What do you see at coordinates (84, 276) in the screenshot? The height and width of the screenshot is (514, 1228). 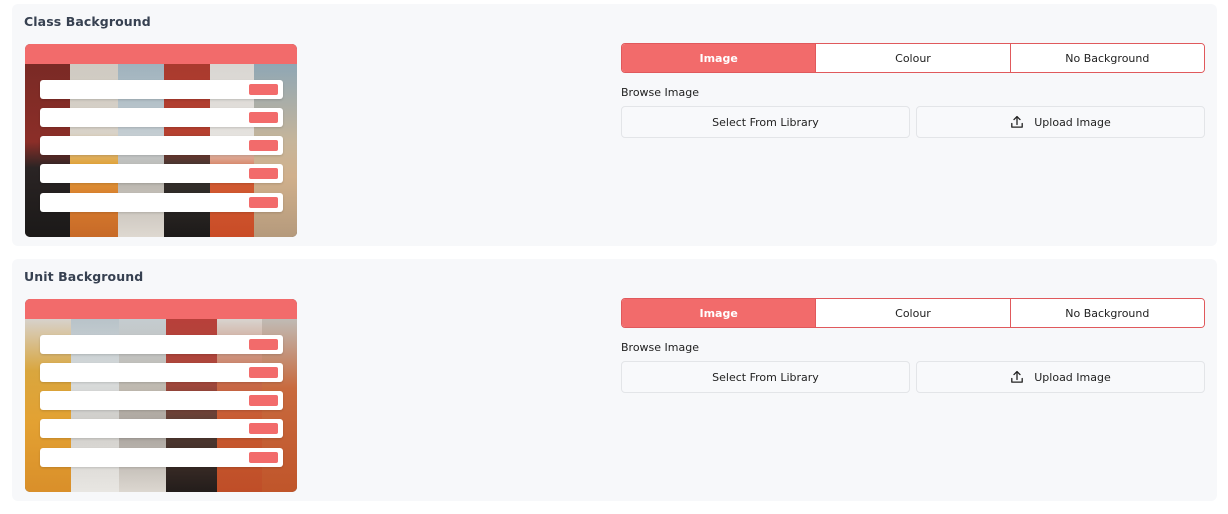 I see `section-title: Unit Background` at bounding box center [84, 276].